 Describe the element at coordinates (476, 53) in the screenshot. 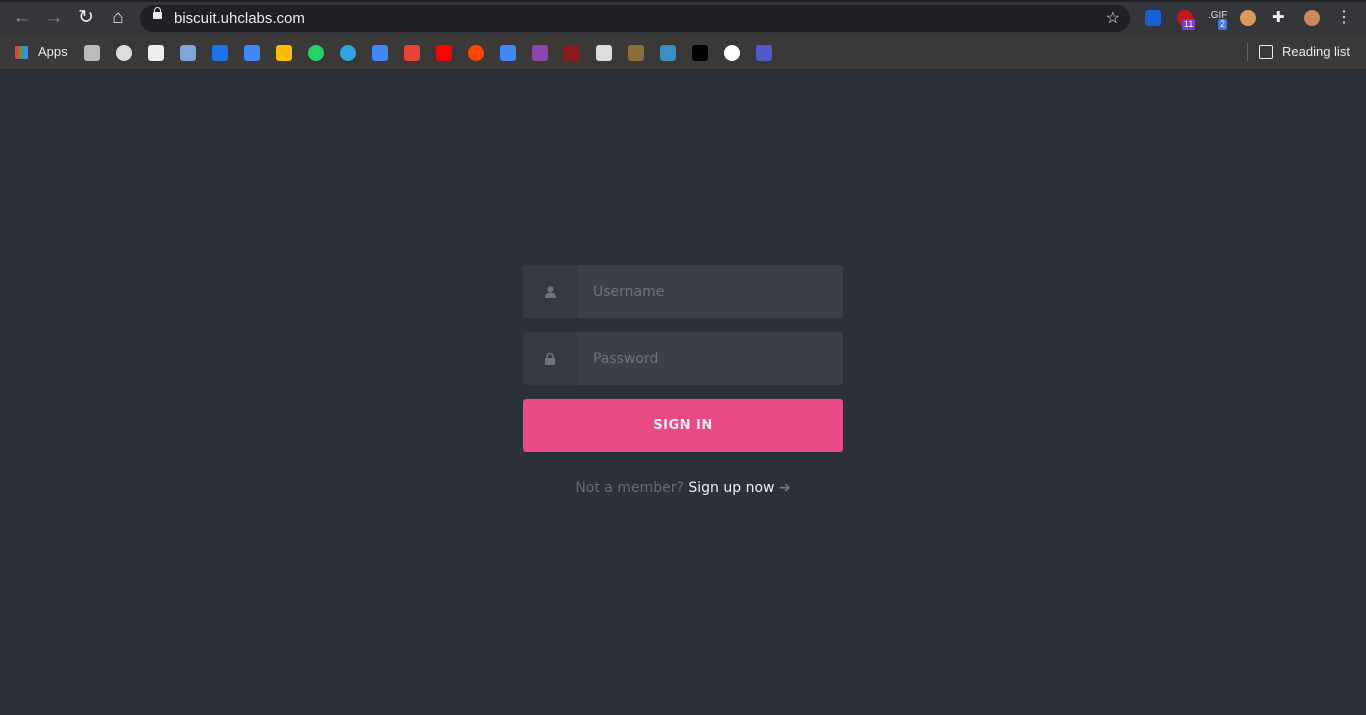

I see `reddit-icon` at that location.